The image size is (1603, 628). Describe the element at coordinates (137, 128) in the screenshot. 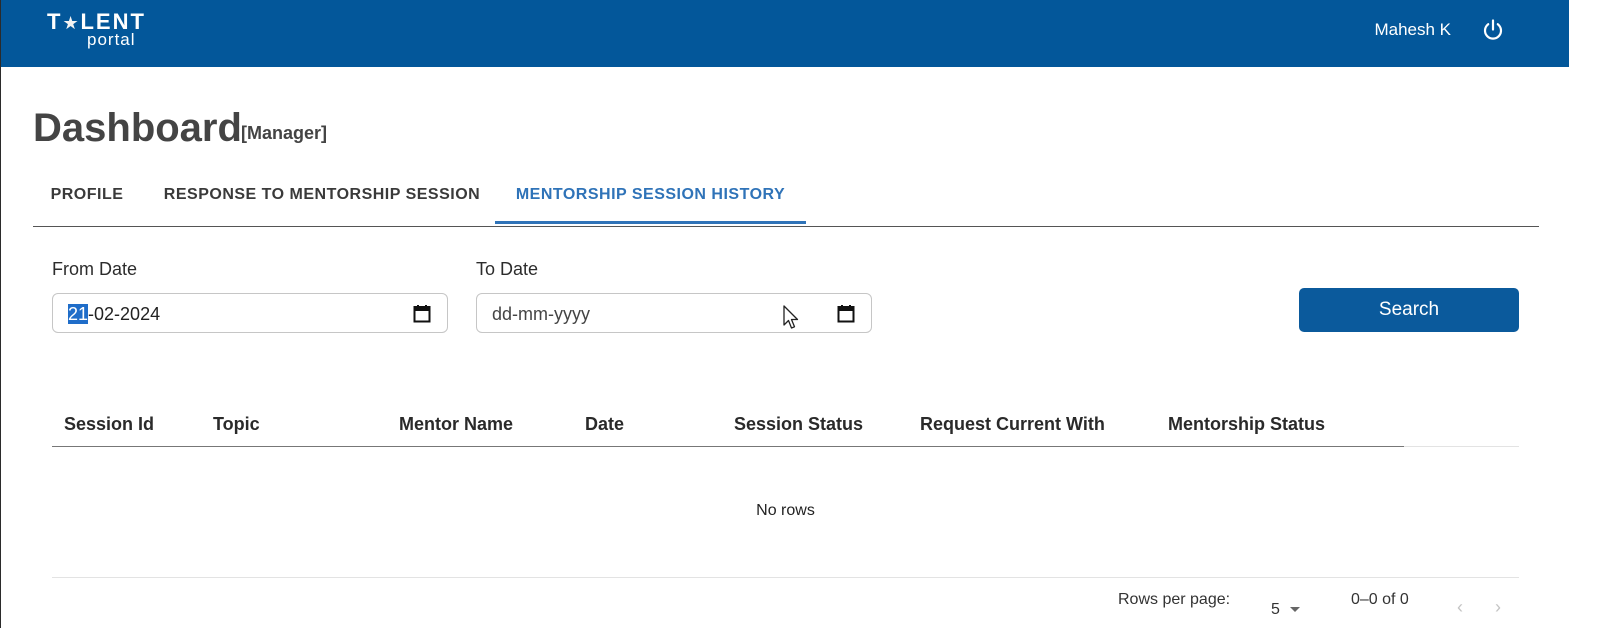

I see `page-title: Dashboard` at that location.